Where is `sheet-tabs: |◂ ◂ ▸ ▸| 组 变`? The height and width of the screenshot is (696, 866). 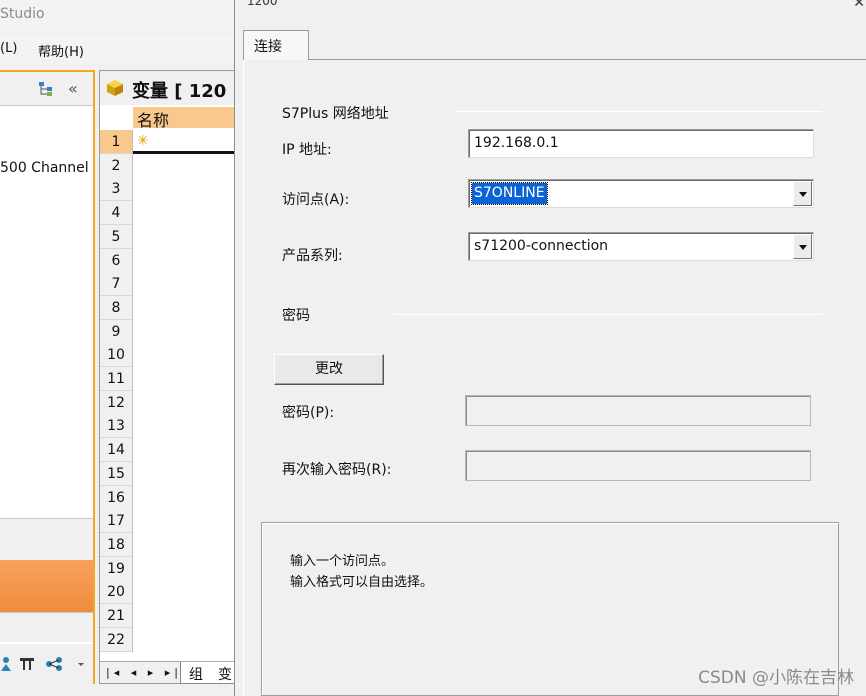 sheet-tabs: |◂ ◂ ▸ ▸| 组 变 is located at coordinates (173, 672).